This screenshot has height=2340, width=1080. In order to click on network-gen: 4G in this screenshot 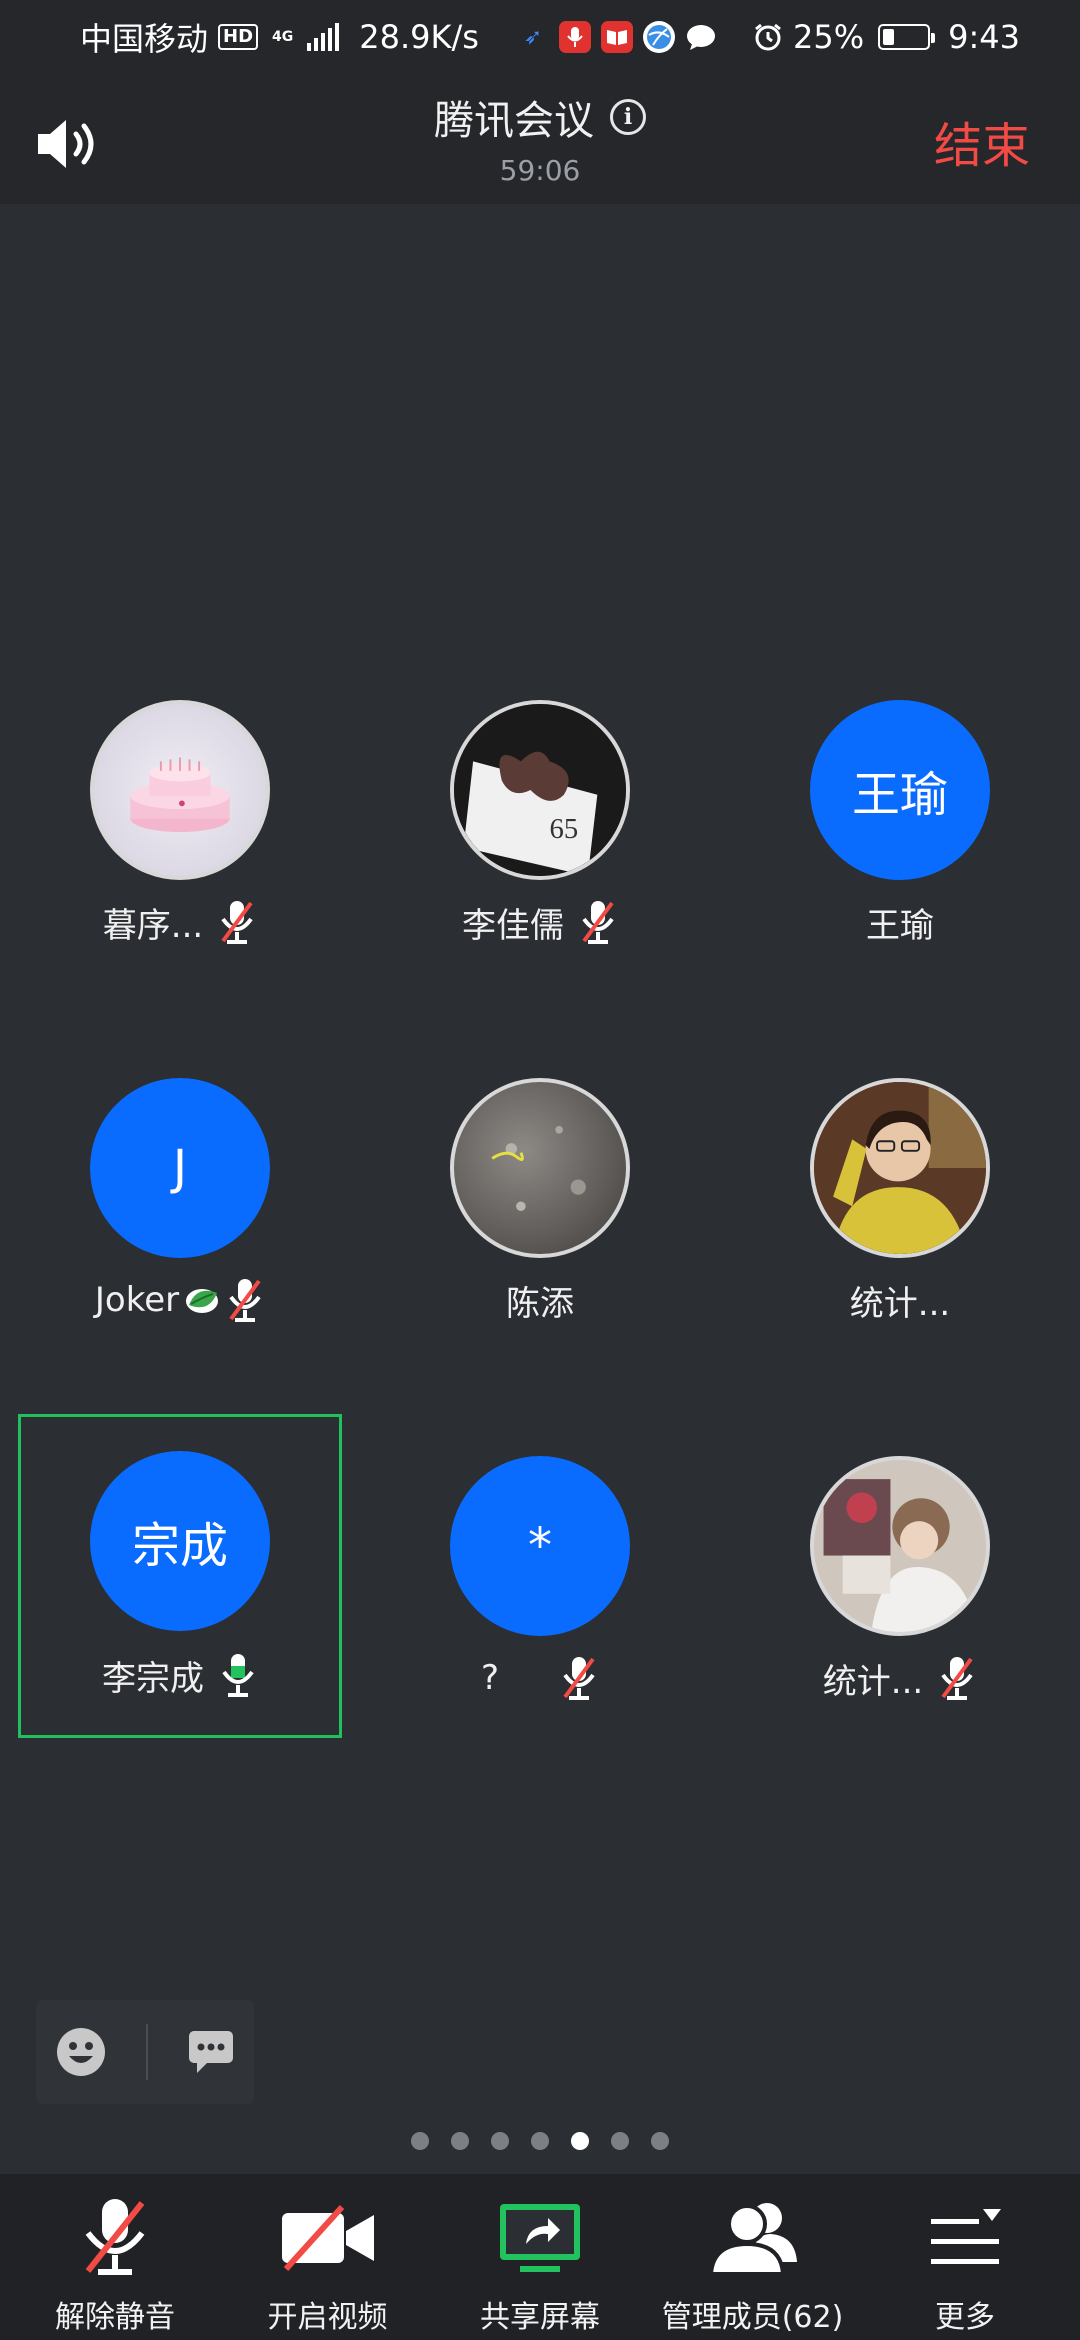, I will do `click(283, 37)`.